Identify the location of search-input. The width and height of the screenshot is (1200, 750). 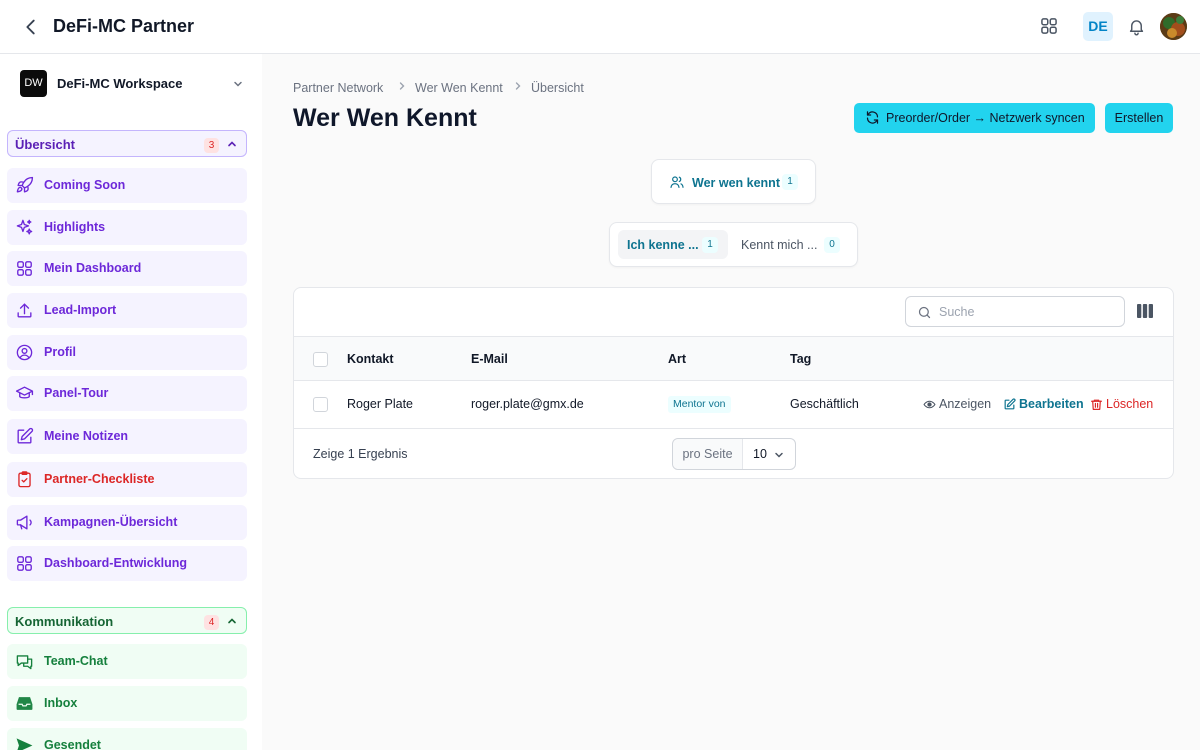
(1029, 312).